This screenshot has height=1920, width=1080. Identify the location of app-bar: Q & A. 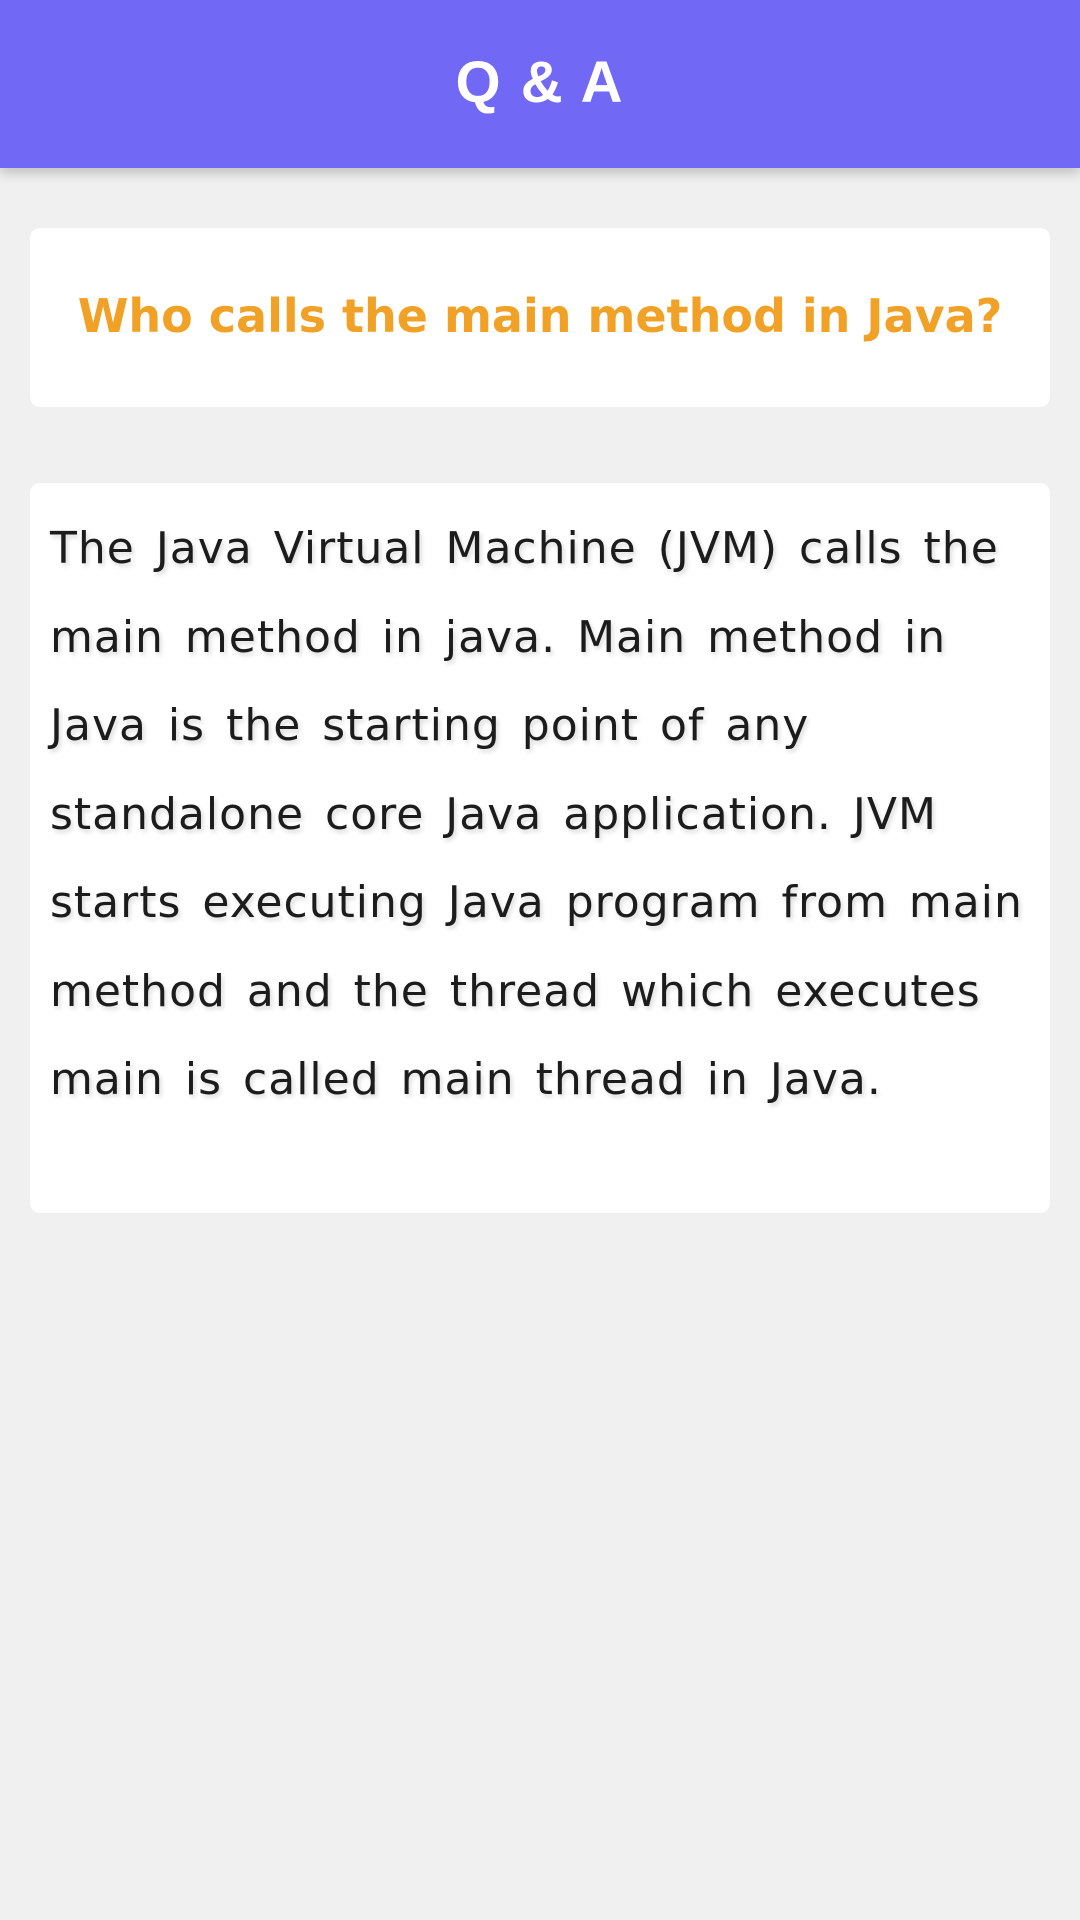
(540, 84).